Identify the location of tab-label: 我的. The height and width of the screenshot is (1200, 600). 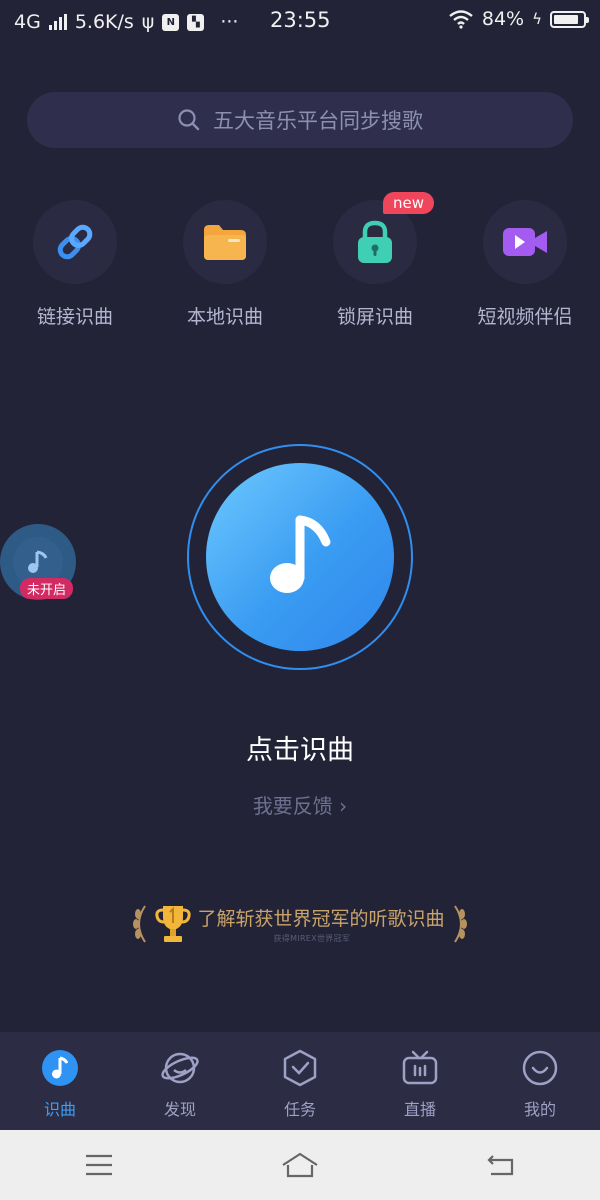
(539, 1109).